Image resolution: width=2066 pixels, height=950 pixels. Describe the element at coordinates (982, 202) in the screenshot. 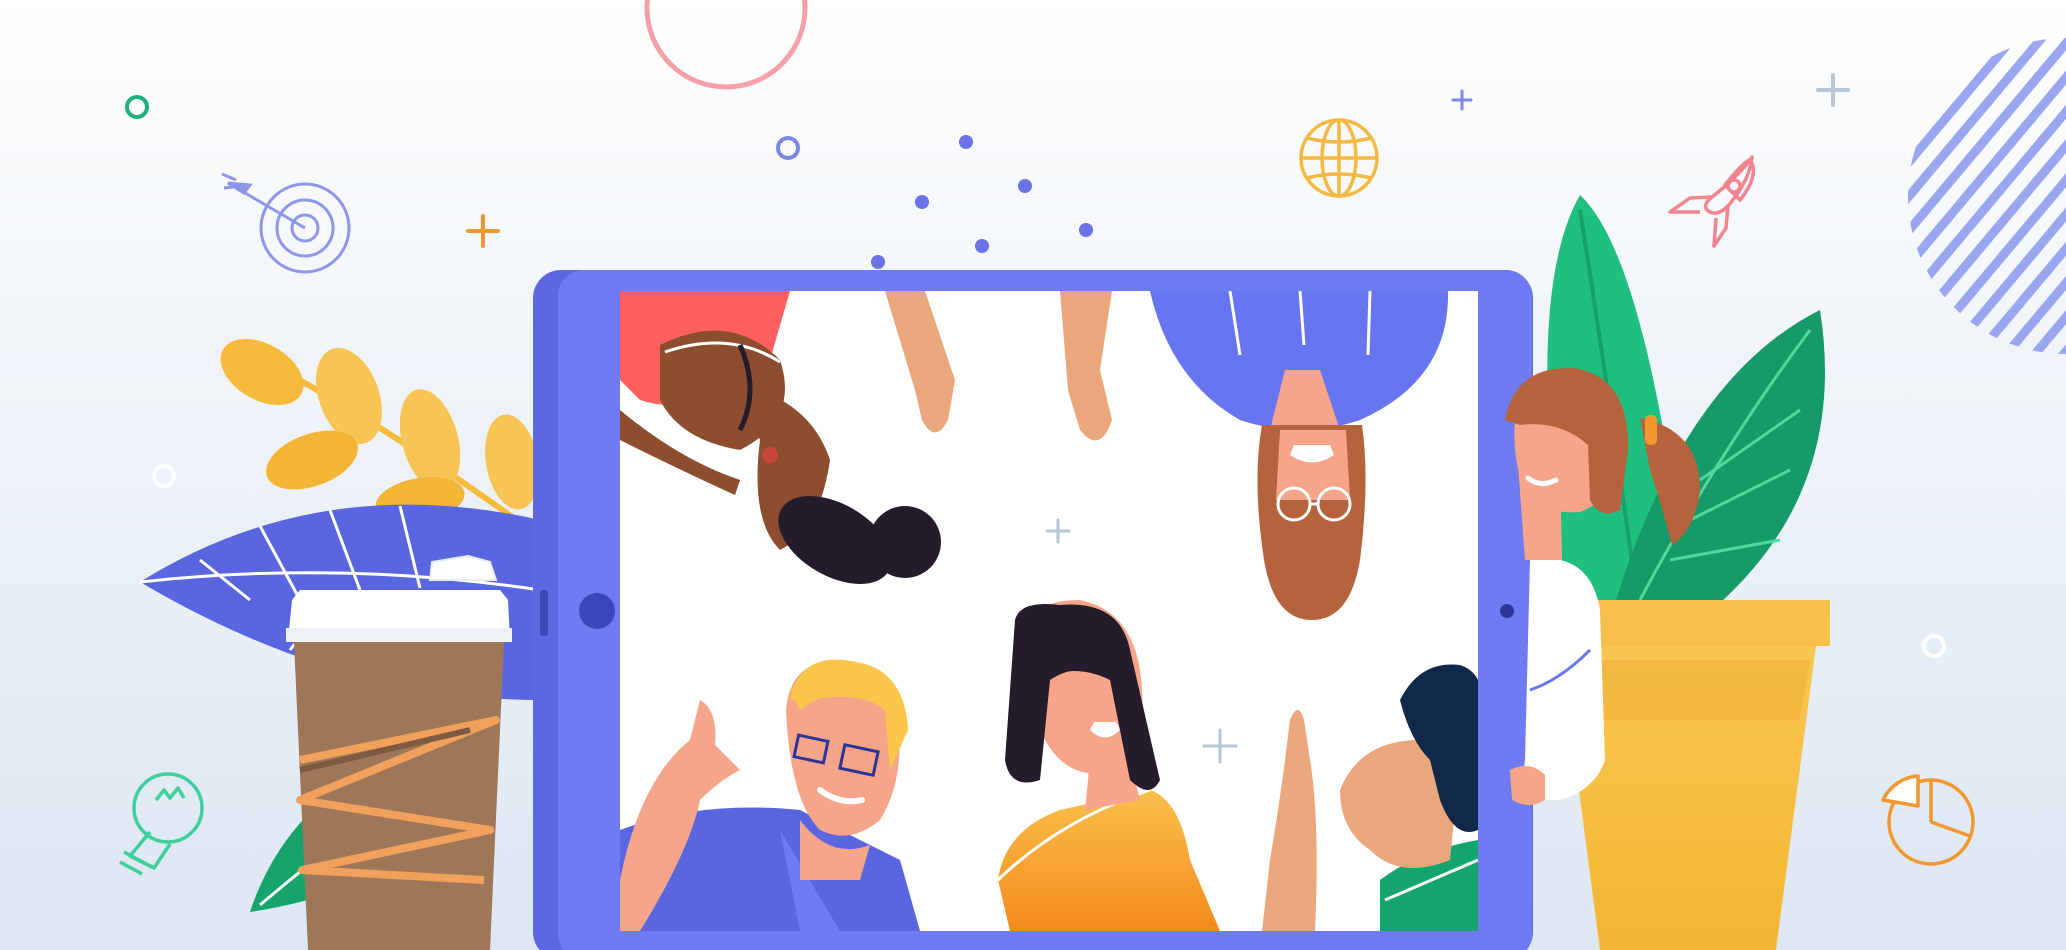

I see `dots-decoration` at that location.